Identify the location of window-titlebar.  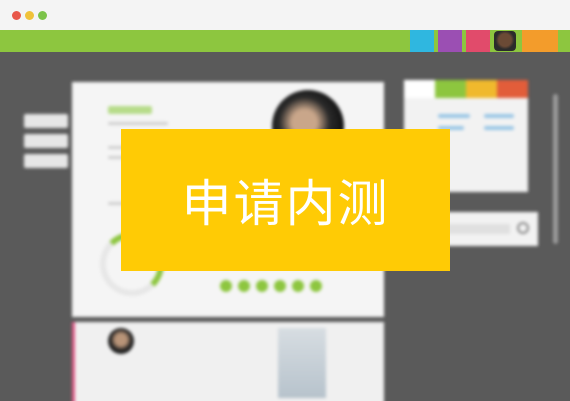
(285, 15).